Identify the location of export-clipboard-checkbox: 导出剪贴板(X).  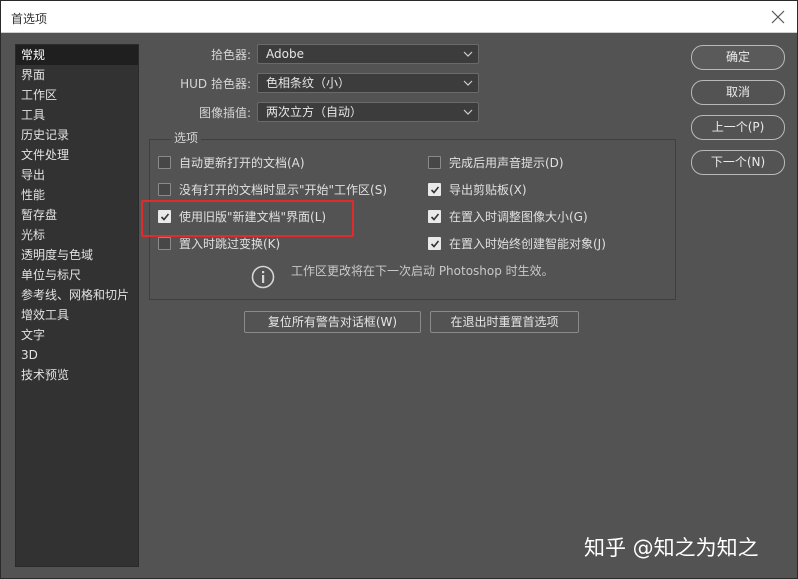
(477, 189).